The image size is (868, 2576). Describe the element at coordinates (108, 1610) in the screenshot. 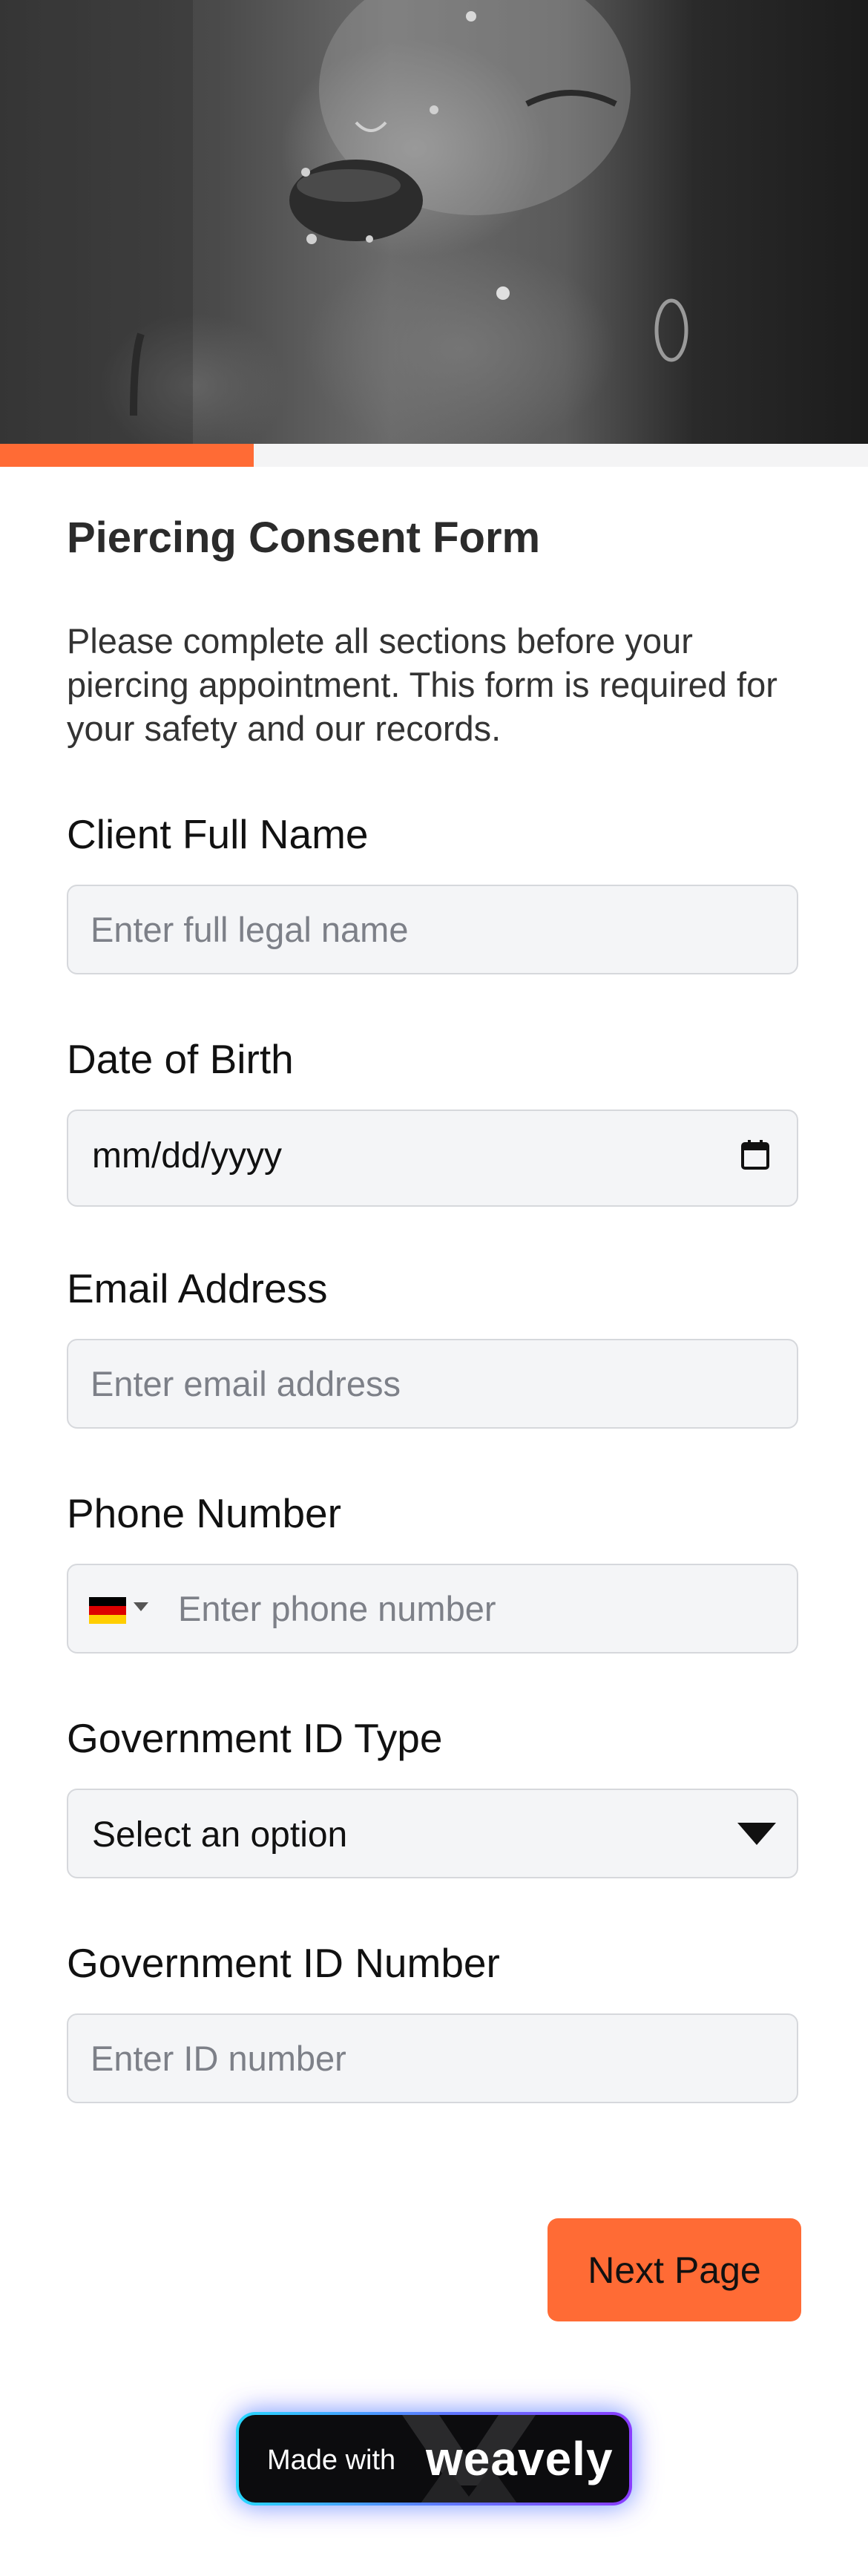

I see `germany-flag-icon` at that location.